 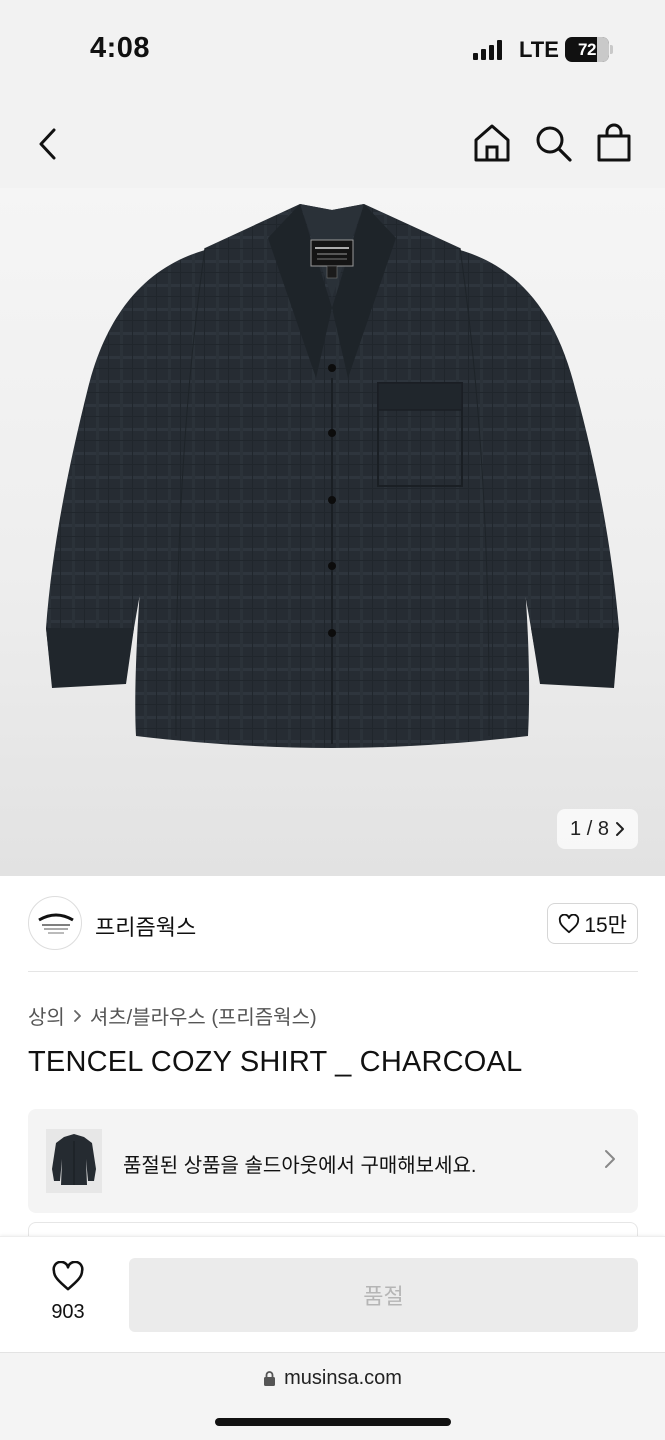 I want to click on url-display: musinsa.com, so click(x=332, y=1378).